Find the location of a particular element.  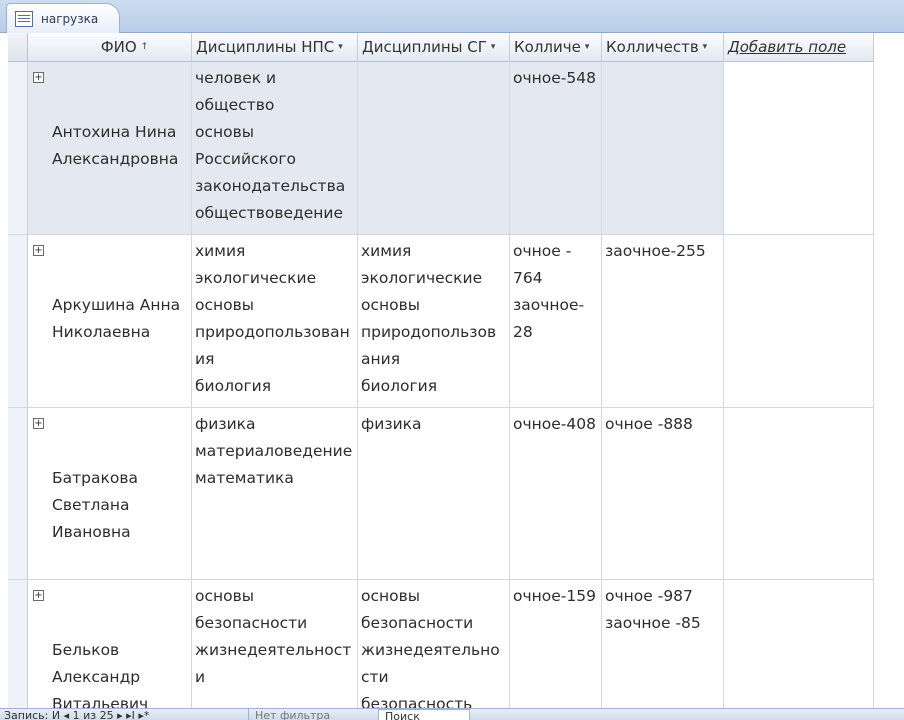

tab-bar: нагрузка is located at coordinates (452, 16).